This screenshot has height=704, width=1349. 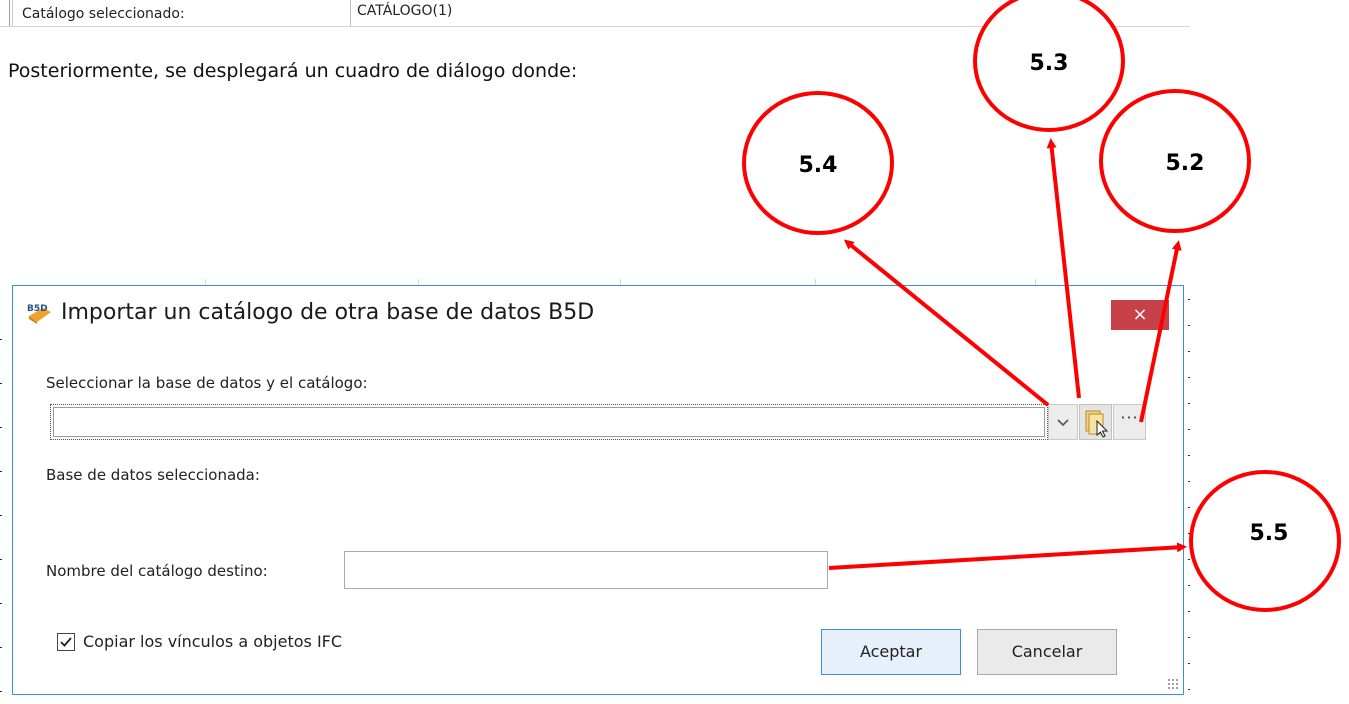 I want to click on row-edge-inner, so click(x=12, y=13).